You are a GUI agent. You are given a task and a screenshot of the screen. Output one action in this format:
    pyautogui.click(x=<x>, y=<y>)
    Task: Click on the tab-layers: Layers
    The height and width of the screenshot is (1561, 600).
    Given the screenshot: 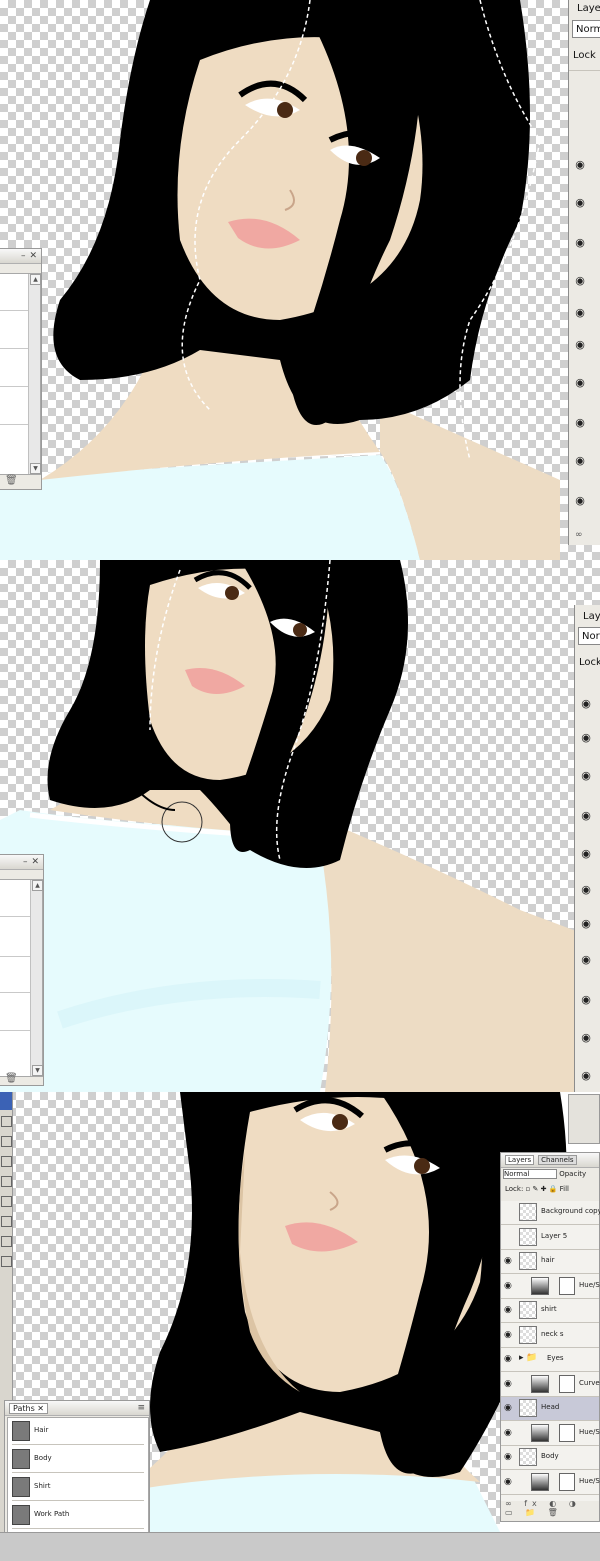 What is the action you would take?
    pyautogui.click(x=520, y=1160)
    